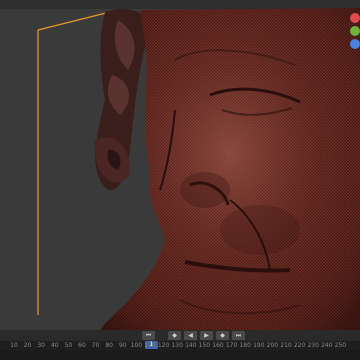  I want to click on frame-tick-label: 80, so click(109, 345).